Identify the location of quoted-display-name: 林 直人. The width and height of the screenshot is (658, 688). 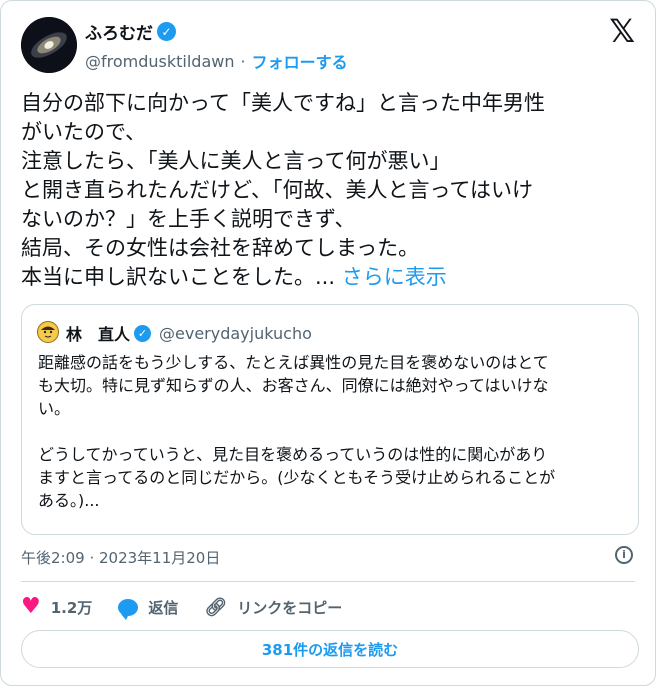
(98, 334).